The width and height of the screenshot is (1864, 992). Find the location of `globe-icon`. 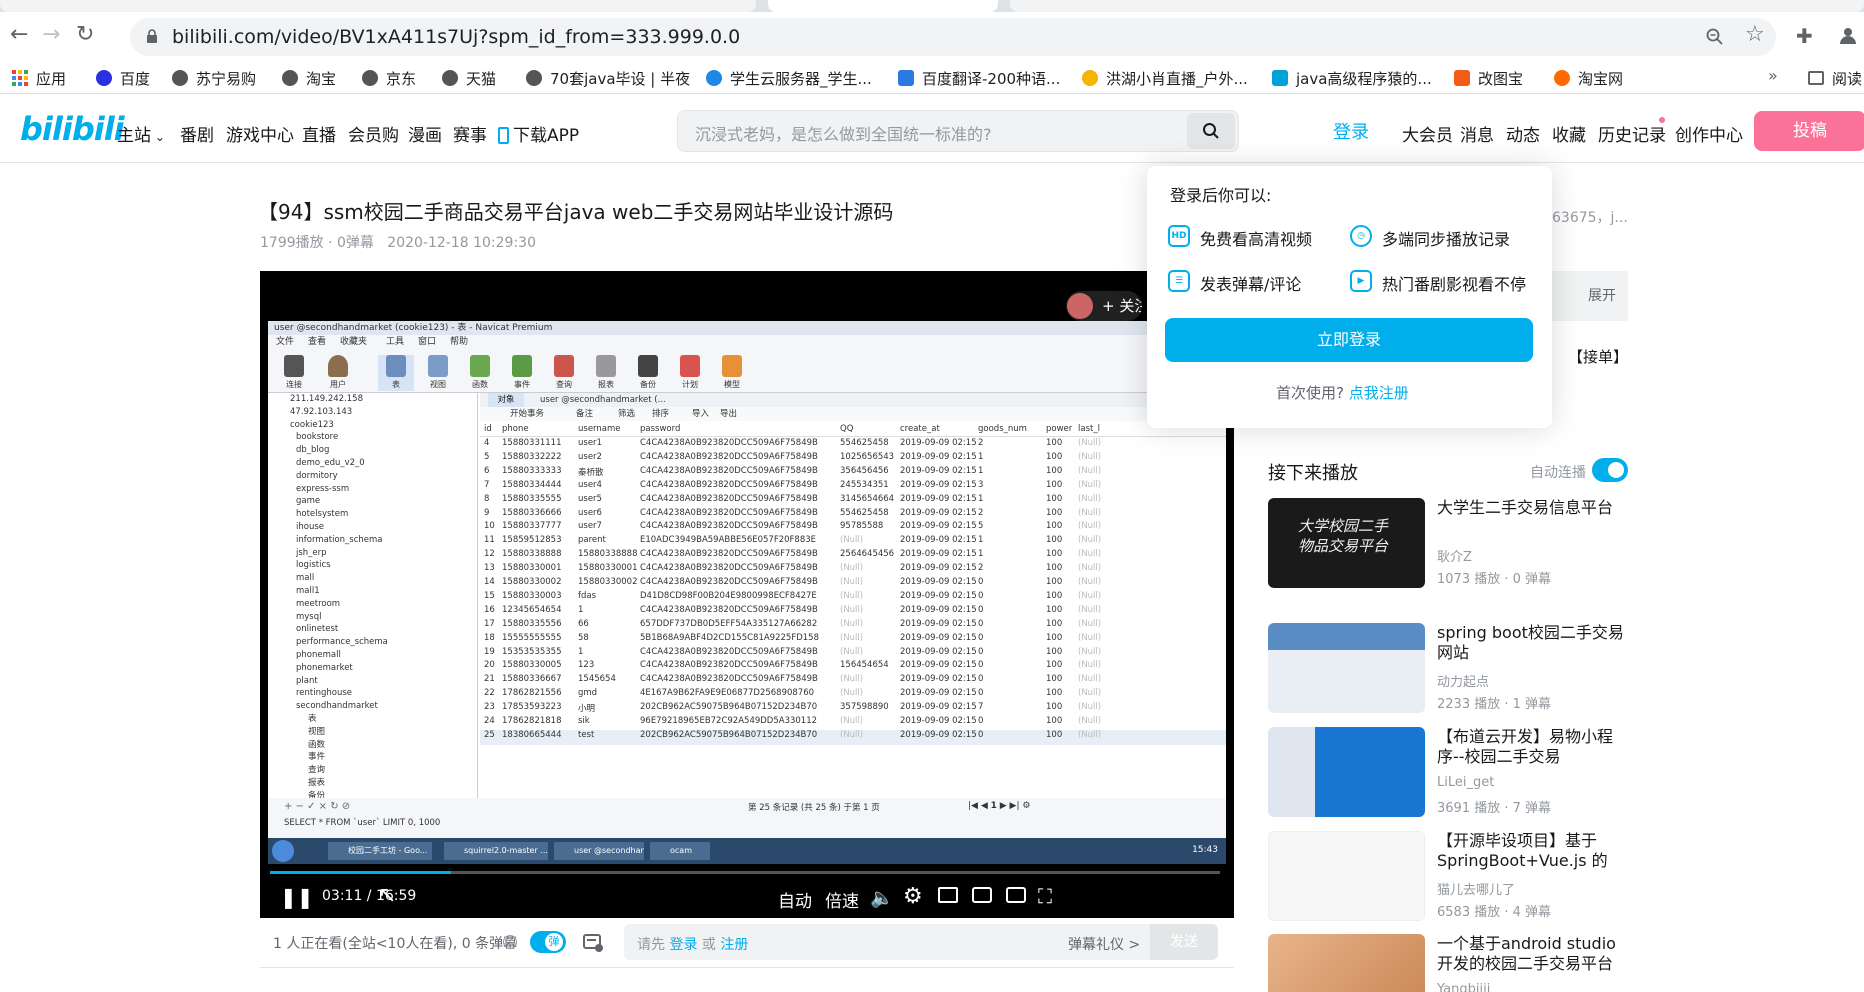

globe-icon is located at coordinates (180, 78).